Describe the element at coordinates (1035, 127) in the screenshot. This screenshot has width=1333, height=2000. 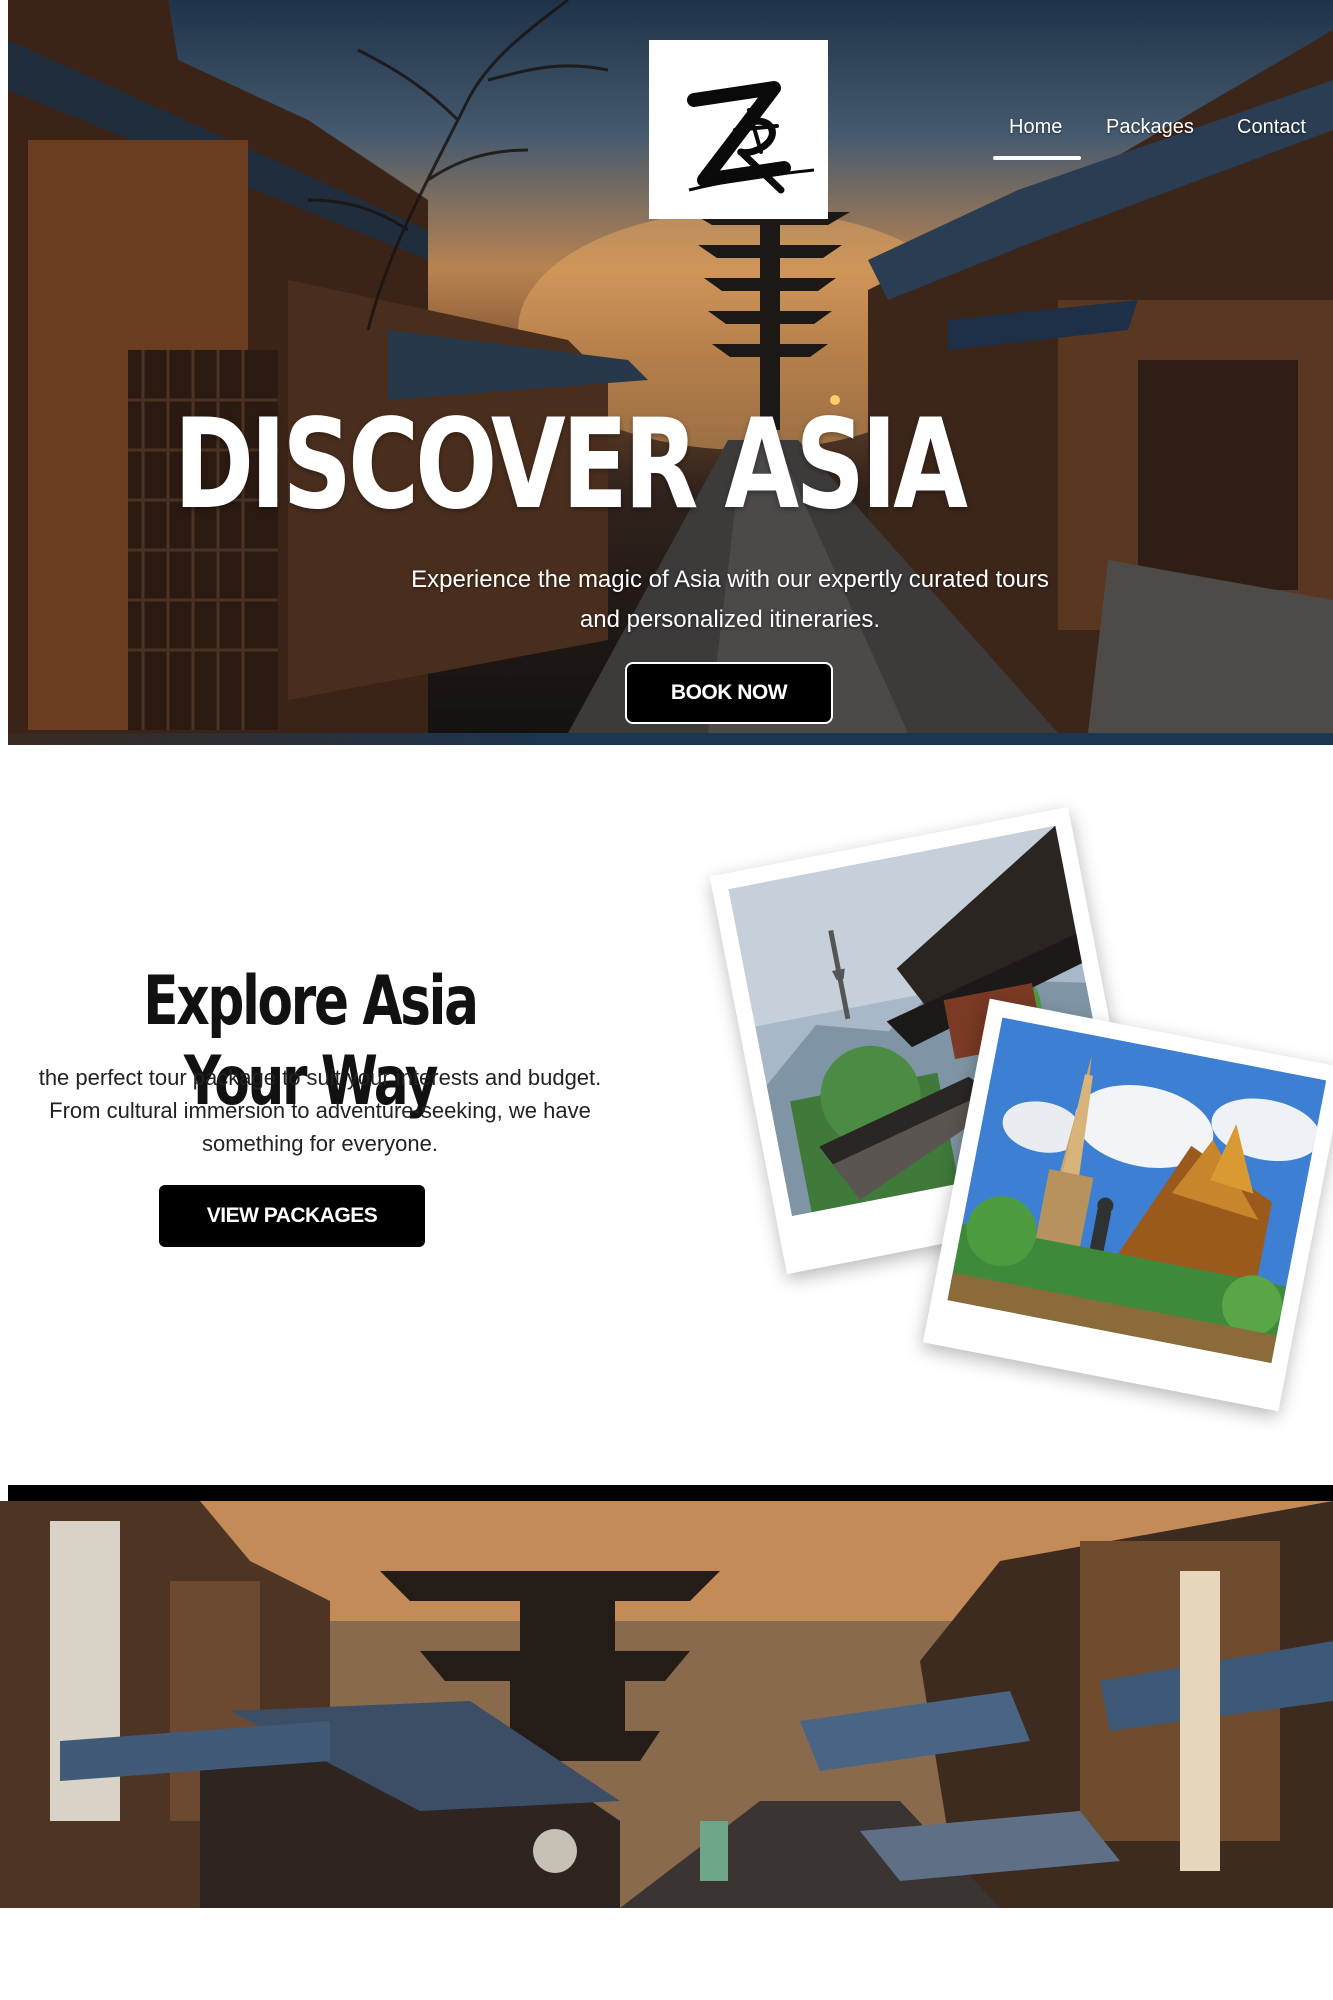
I see `nav-home-link: Home` at that location.